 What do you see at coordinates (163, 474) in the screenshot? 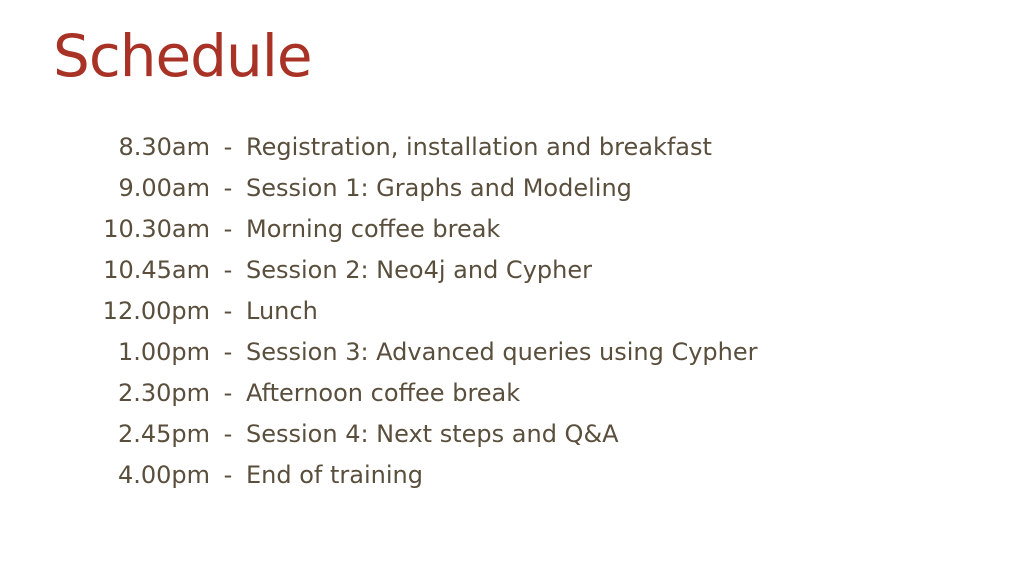
I see `schedule-time: 4.00pm` at bounding box center [163, 474].